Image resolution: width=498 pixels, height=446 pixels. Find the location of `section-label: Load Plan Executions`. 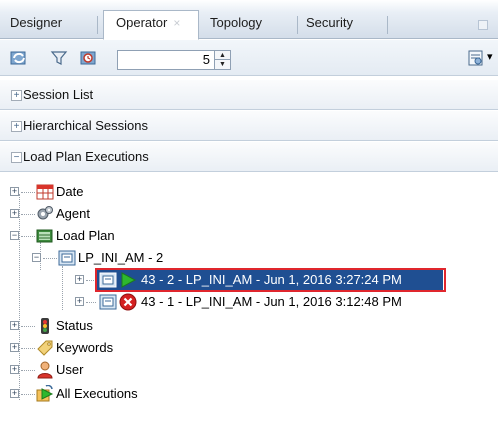

section-label: Load Plan Executions is located at coordinates (86, 156).